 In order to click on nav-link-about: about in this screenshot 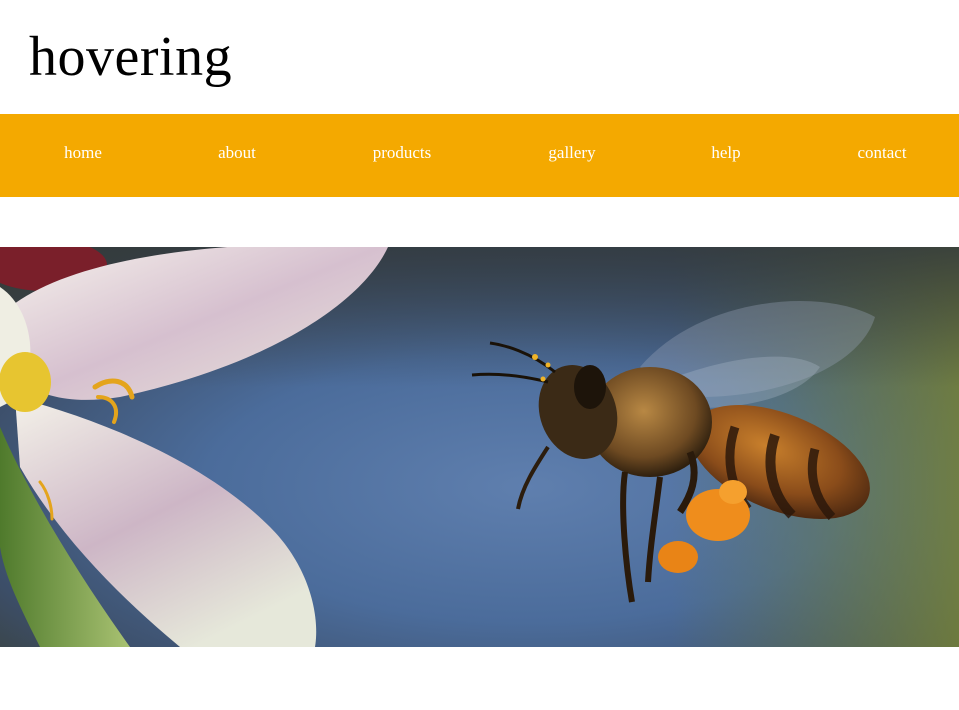, I will do `click(237, 155)`.